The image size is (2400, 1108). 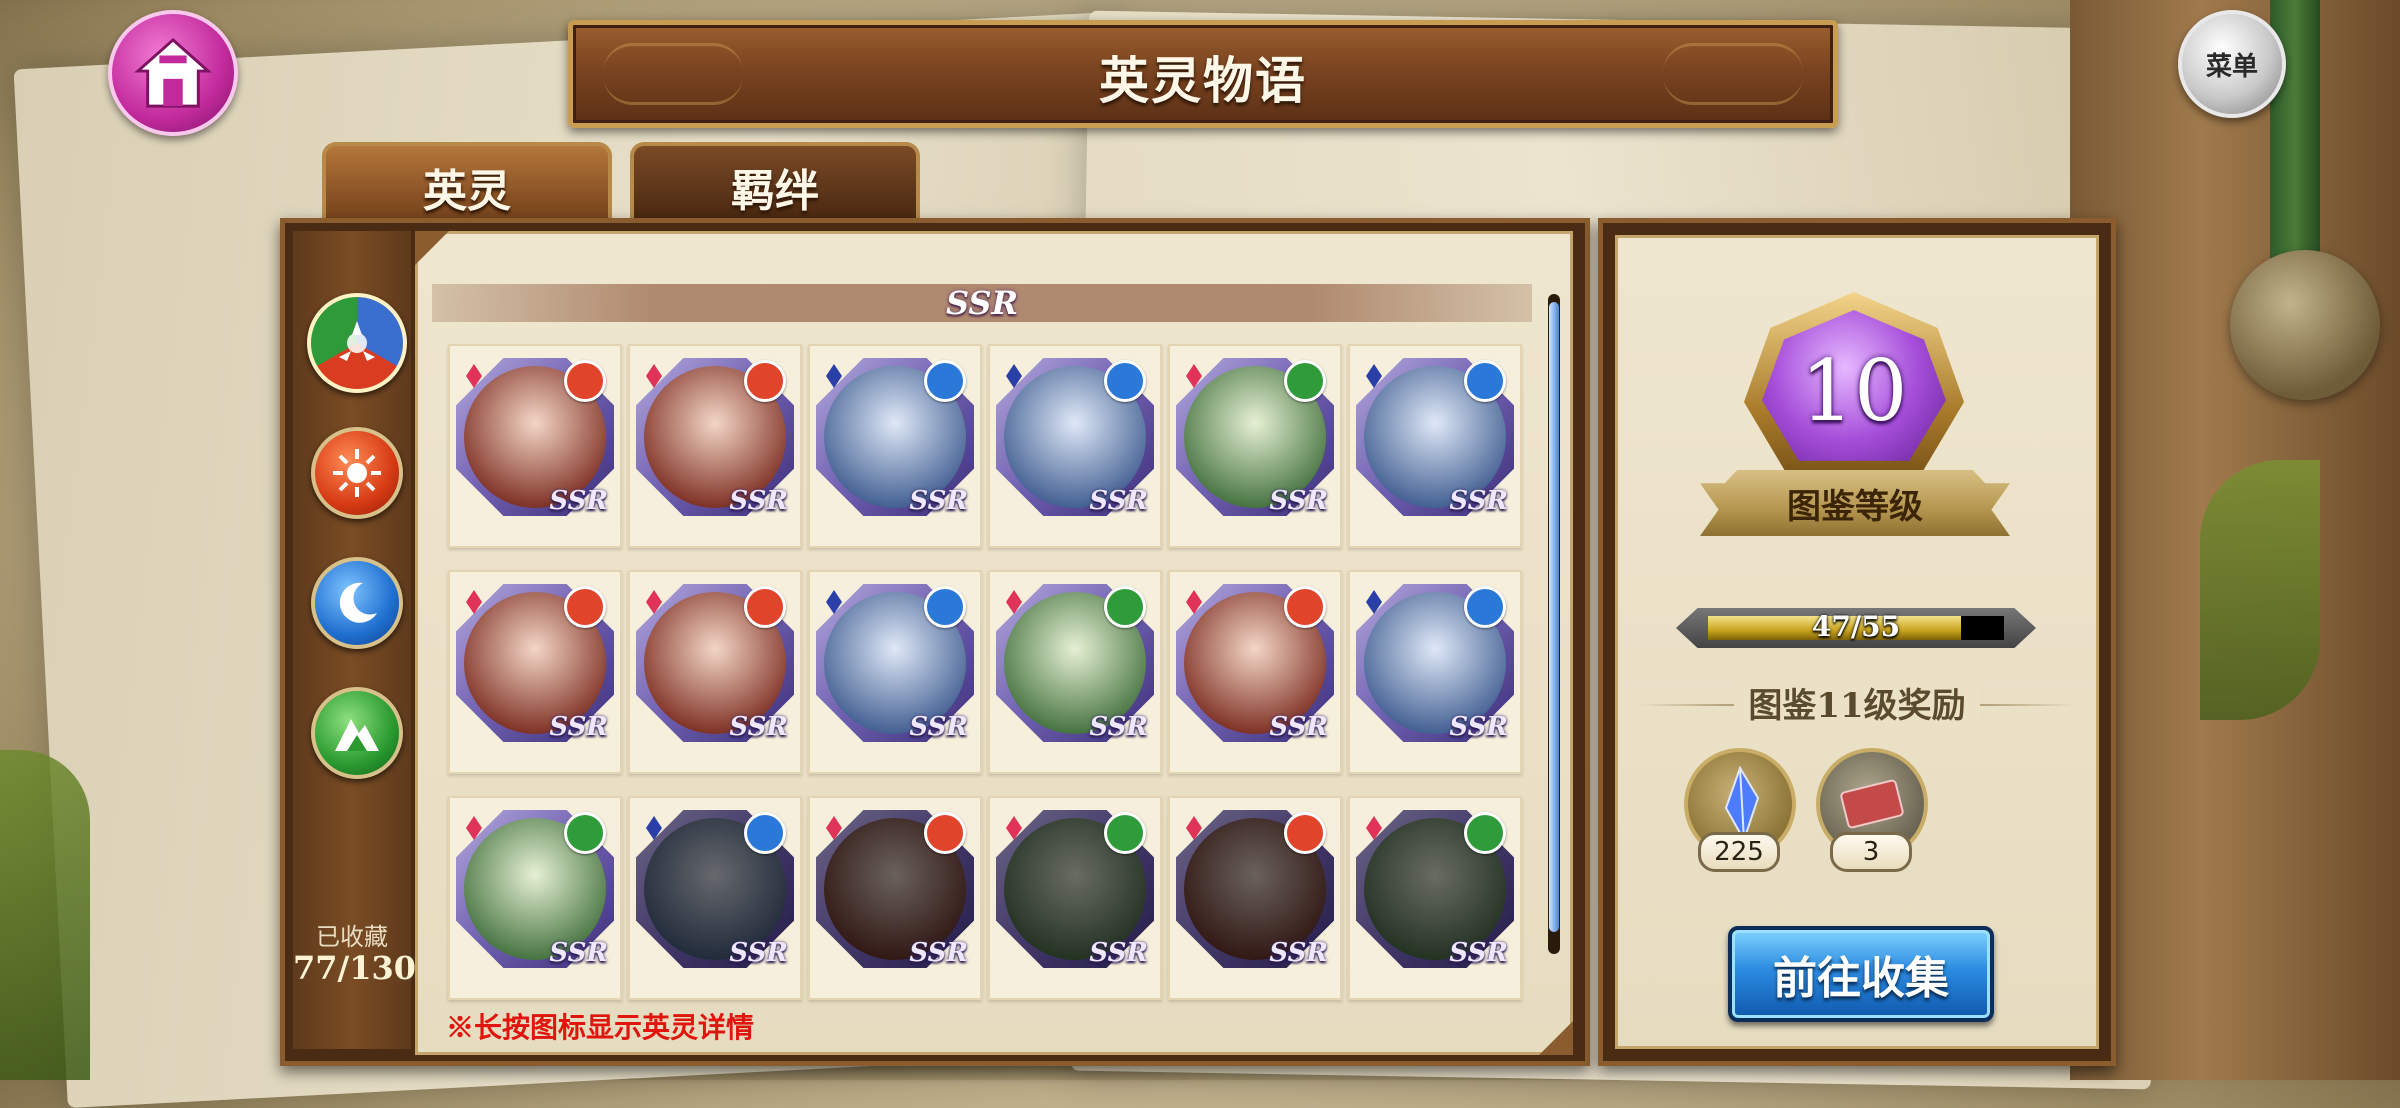 I want to click on tab-bonds: 羁绊, so click(x=775, y=185).